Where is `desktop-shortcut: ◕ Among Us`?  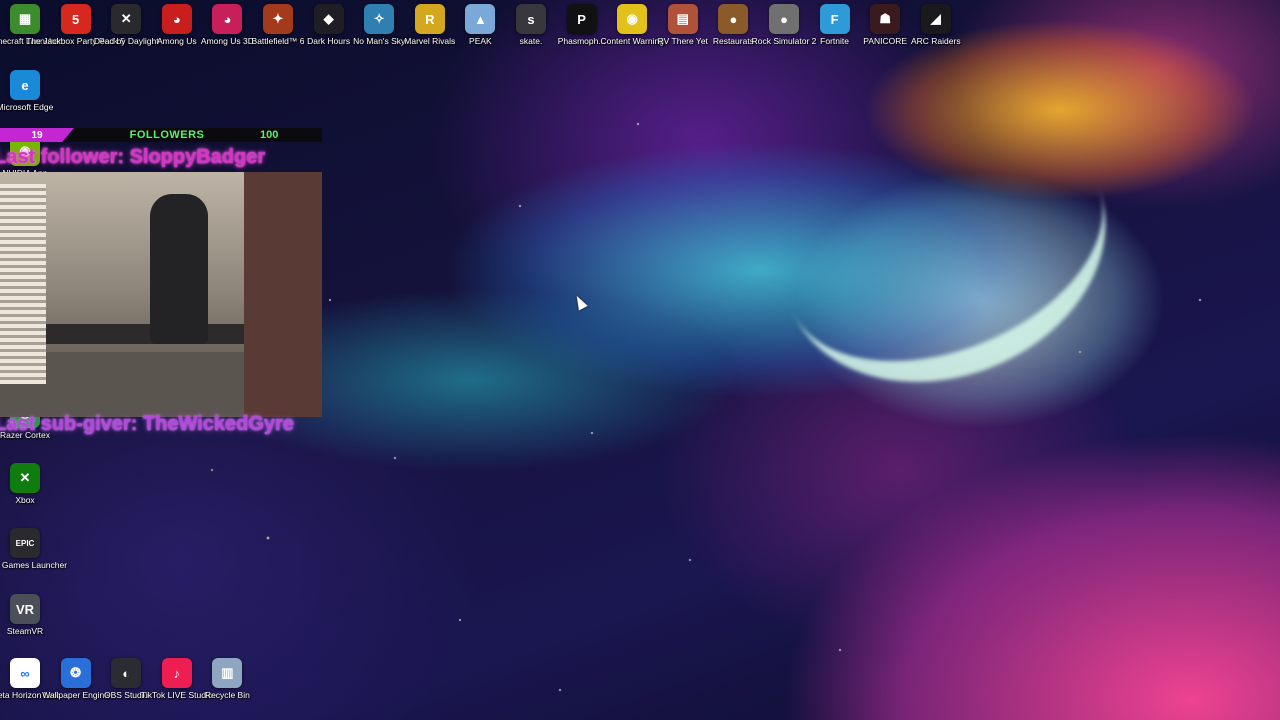
desktop-shortcut: ◕ Among Us is located at coordinates (177, 25).